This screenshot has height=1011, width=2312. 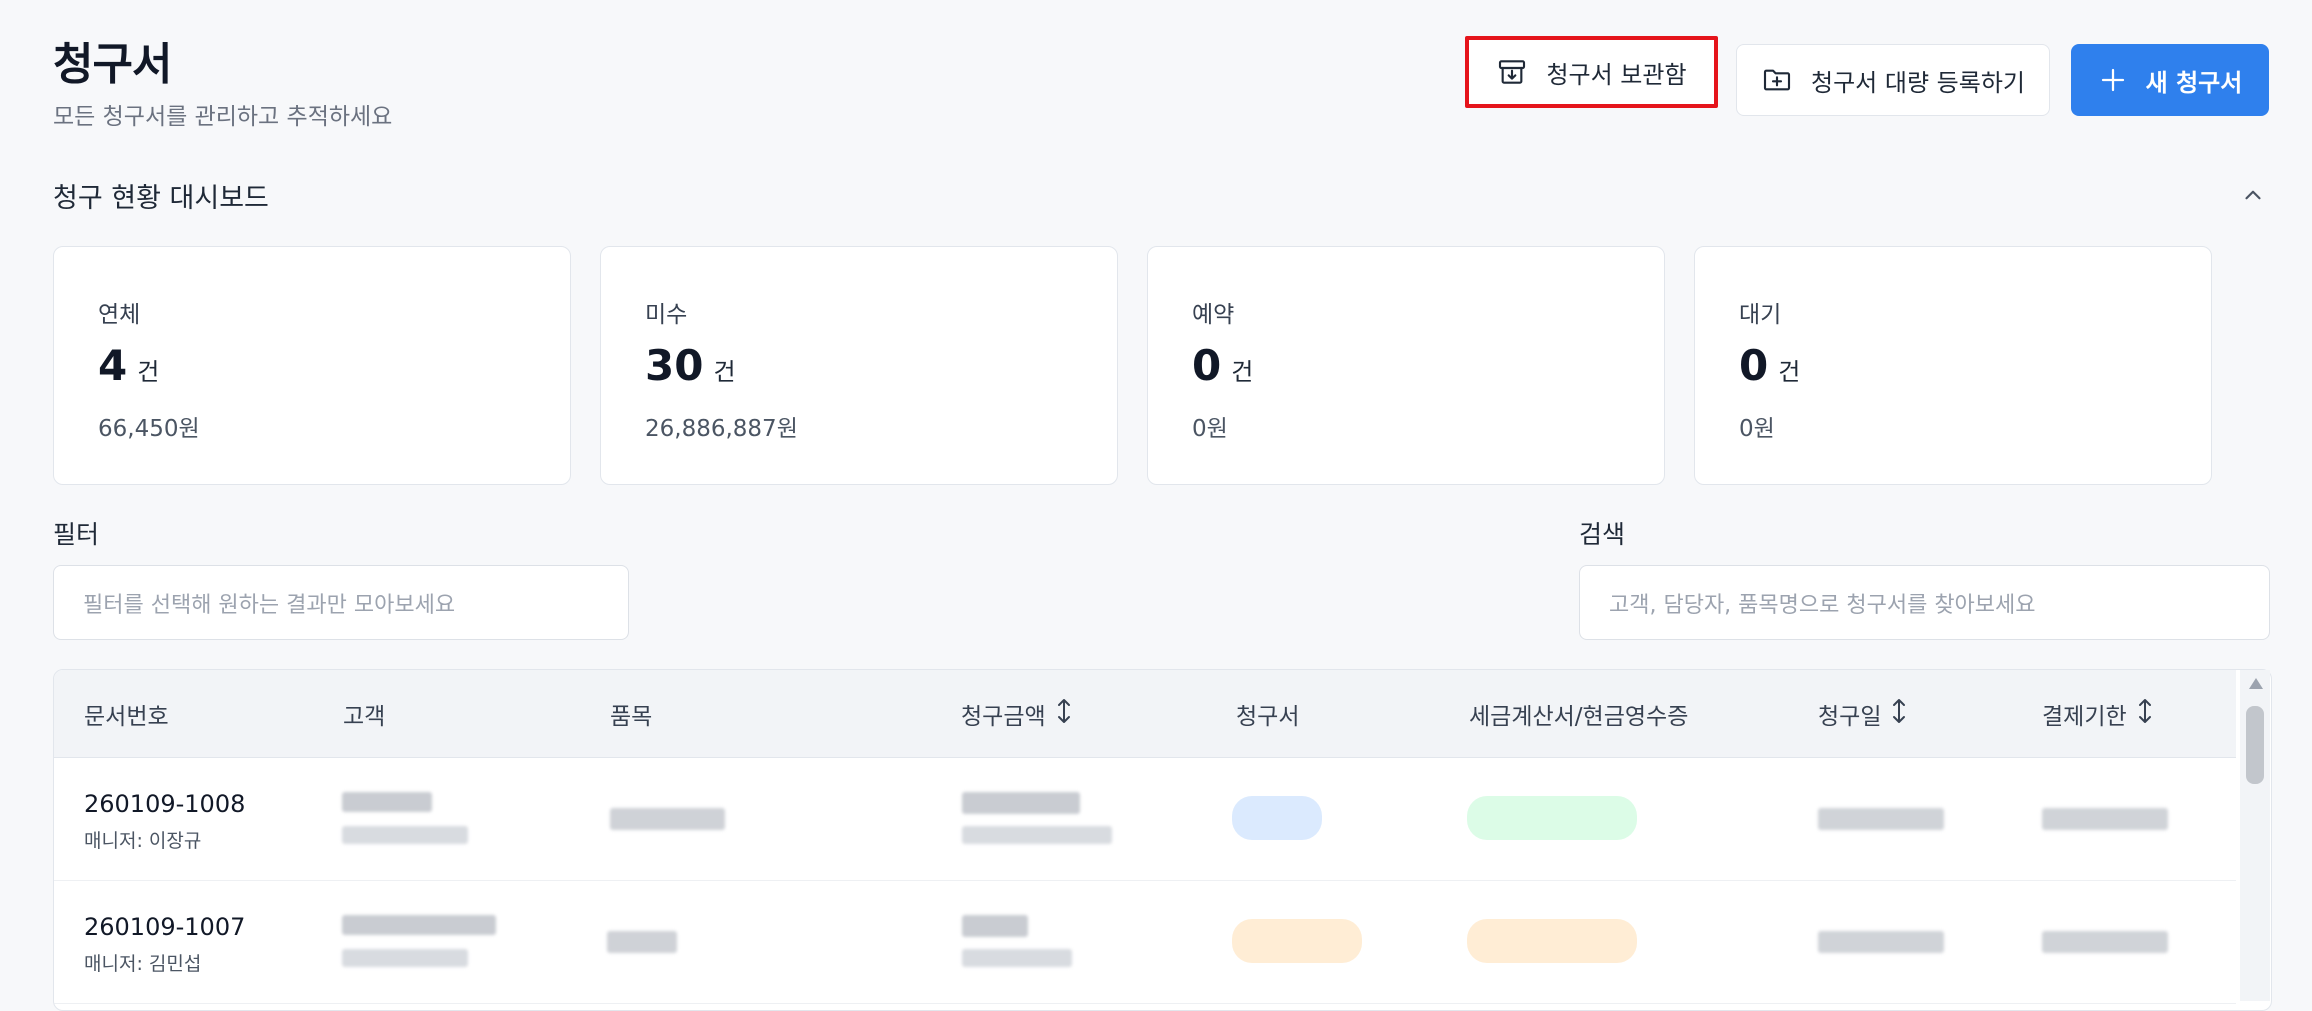 I want to click on scroll-up-arrow-icon, so click(x=2256, y=683).